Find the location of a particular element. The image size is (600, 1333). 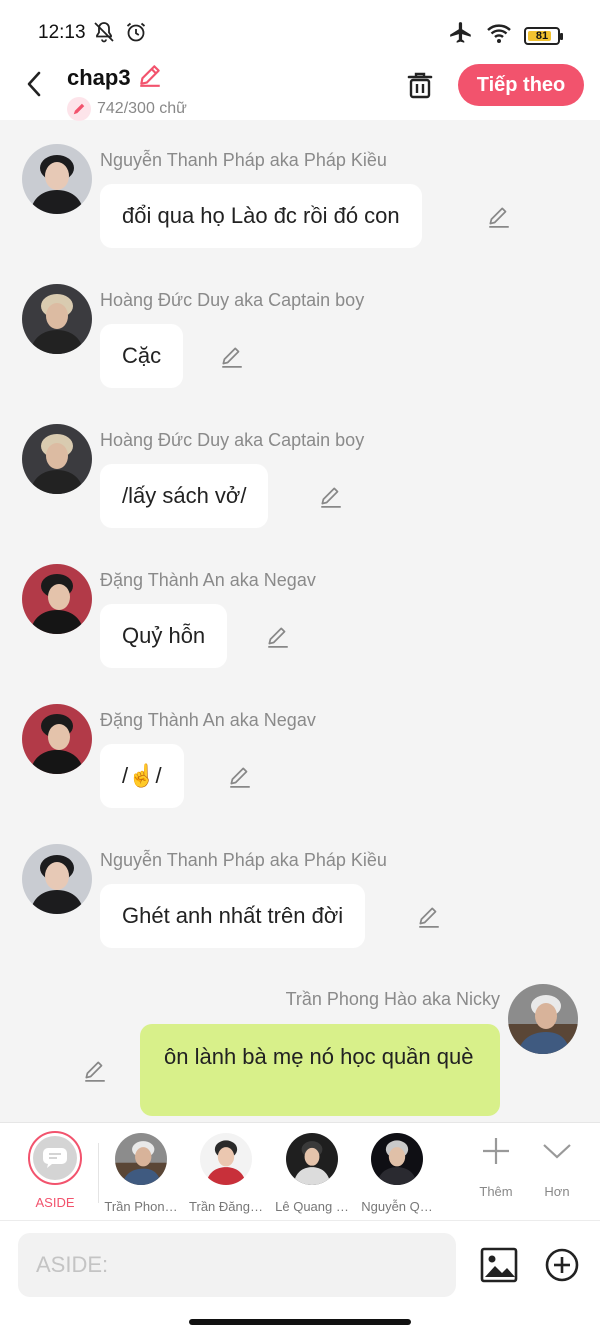

message-text: đổi qua họ Lào đc rồi đó con is located at coordinates (261, 215).